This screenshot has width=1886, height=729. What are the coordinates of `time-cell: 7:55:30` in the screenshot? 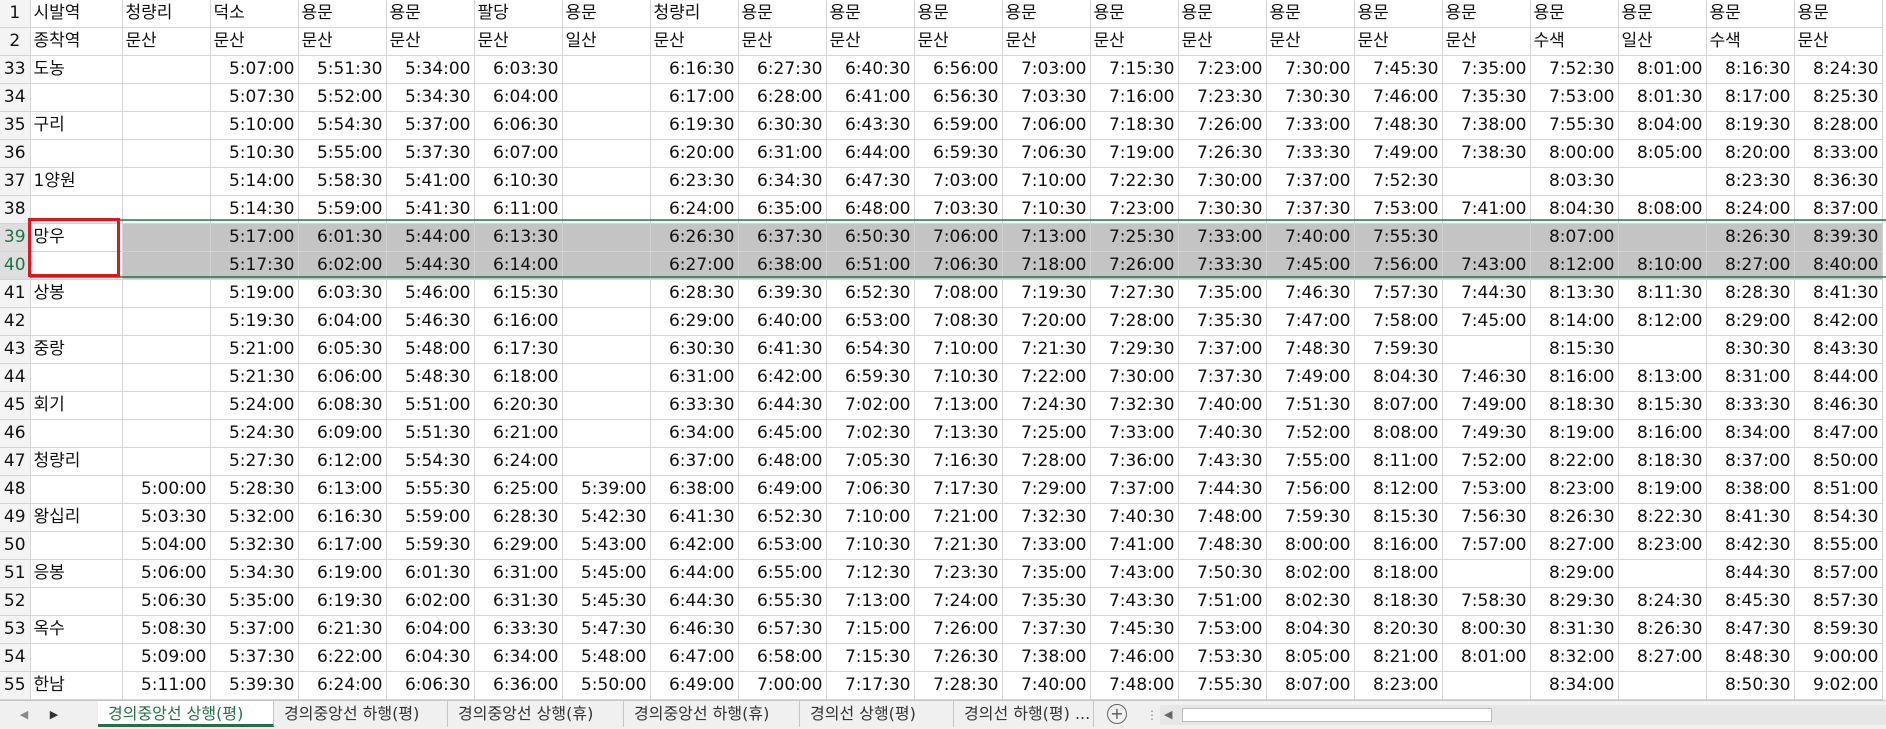 It's located at (1222, 685).